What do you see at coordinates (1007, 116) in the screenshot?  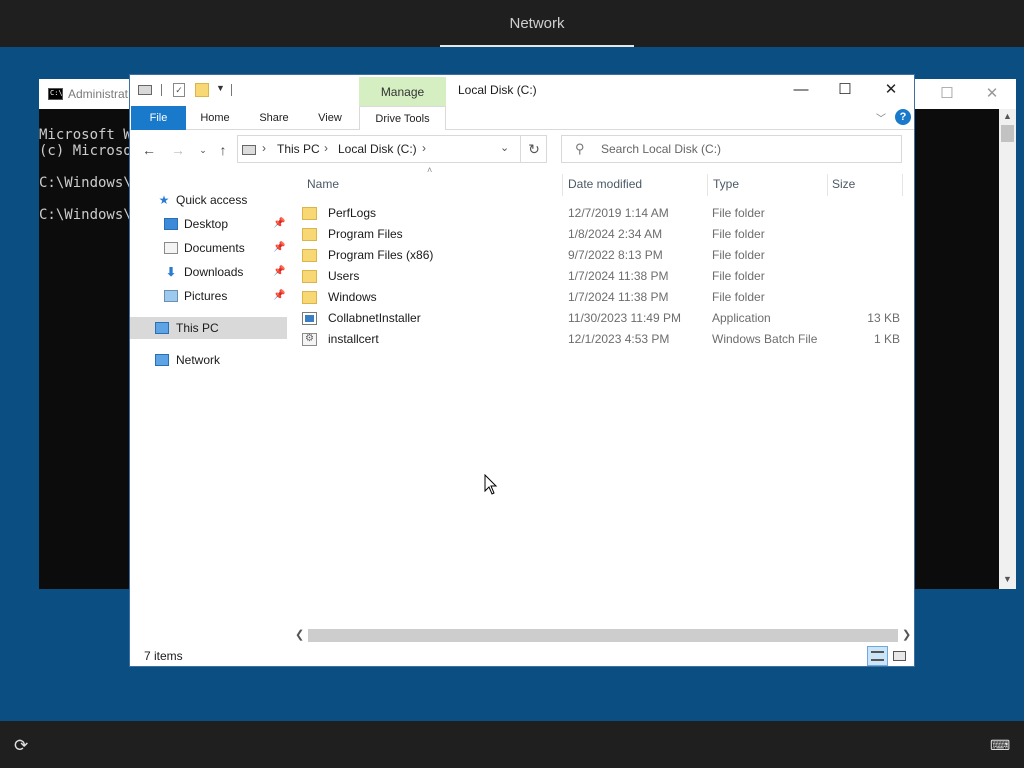 I see `scroll-up-icon: ▲` at bounding box center [1007, 116].